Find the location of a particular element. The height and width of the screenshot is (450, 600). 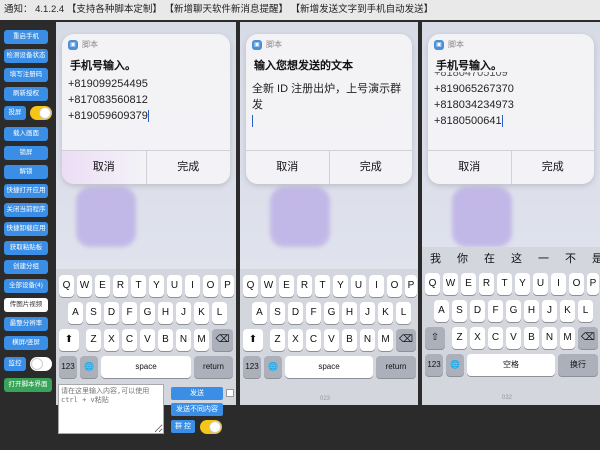

key-o: O is located at coordinates (210, 286).